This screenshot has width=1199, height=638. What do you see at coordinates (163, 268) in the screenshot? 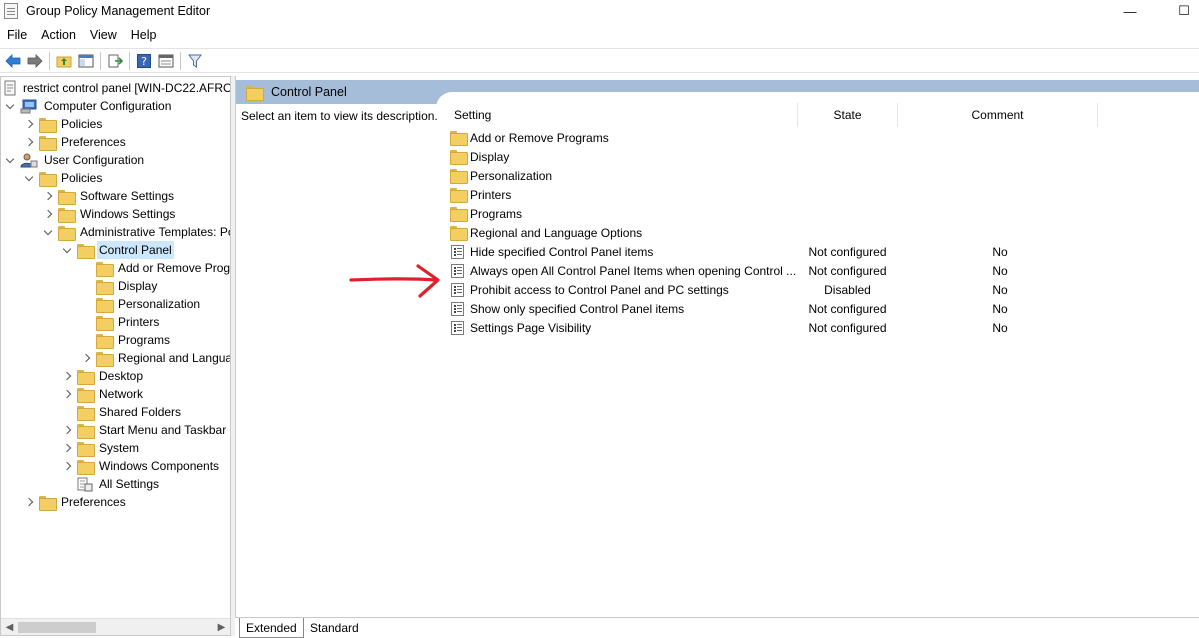
I see `tree-item-add-remove-programs: Add or Remove Prog` at bounding box center [163, 268].